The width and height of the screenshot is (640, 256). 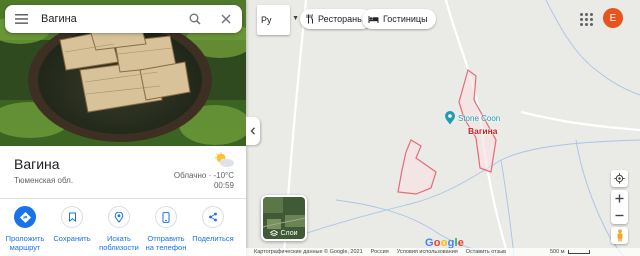 I want to click on plus-icon, so click(x=619, y=198).